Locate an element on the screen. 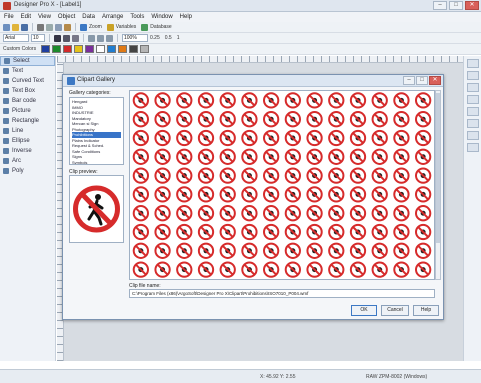 The width and height of the screenshot is (481, 383). variables-label: Variables is located at coordinates (126, 27).